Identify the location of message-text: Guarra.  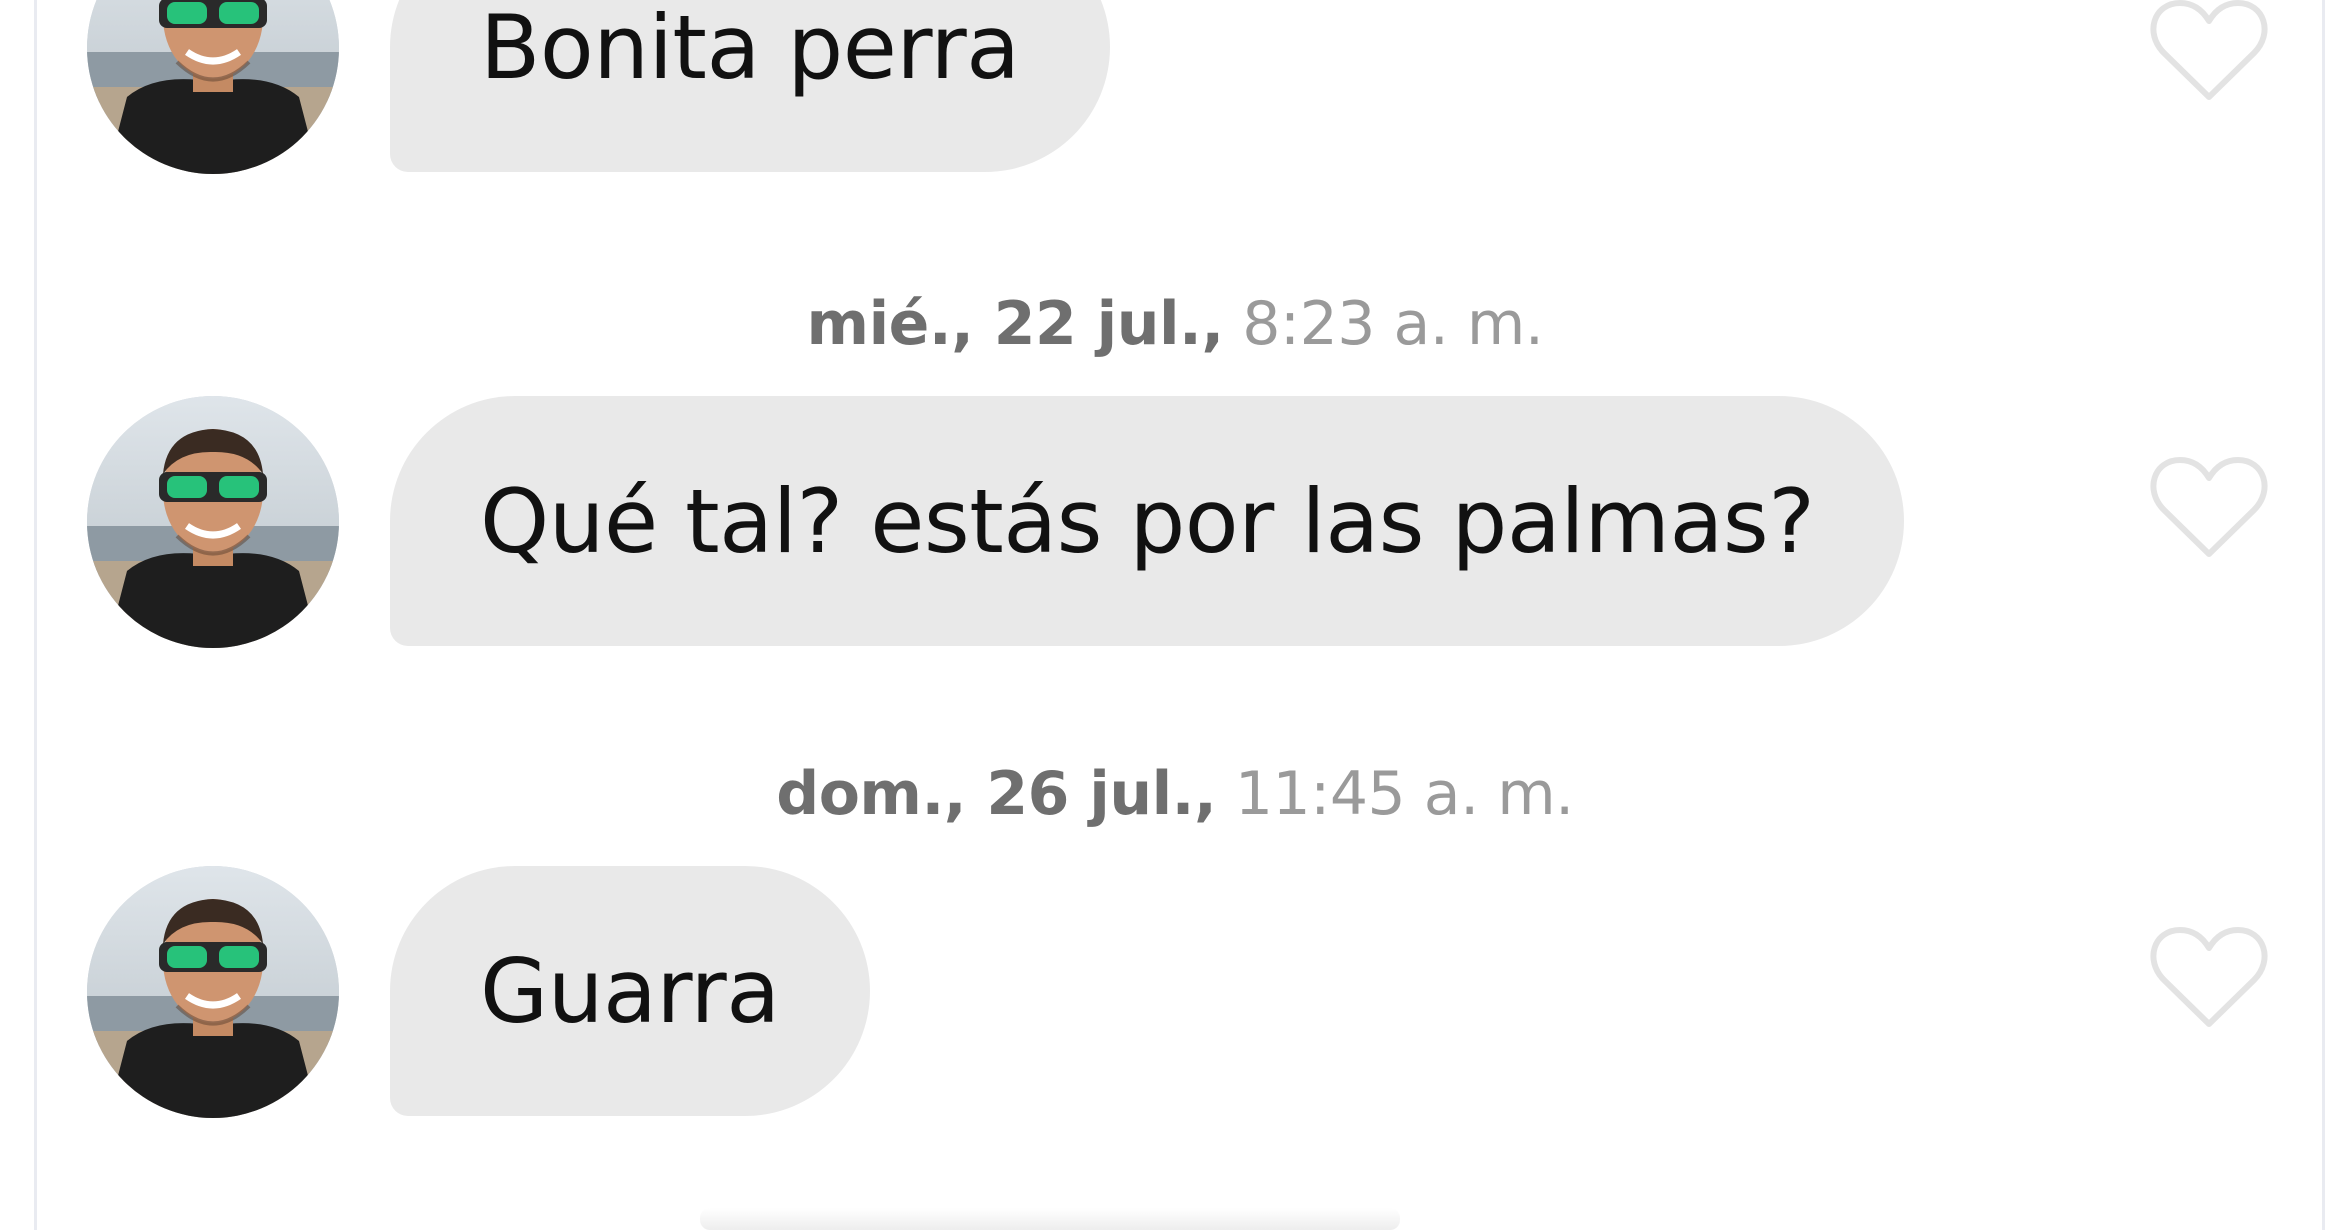
(630, 991).